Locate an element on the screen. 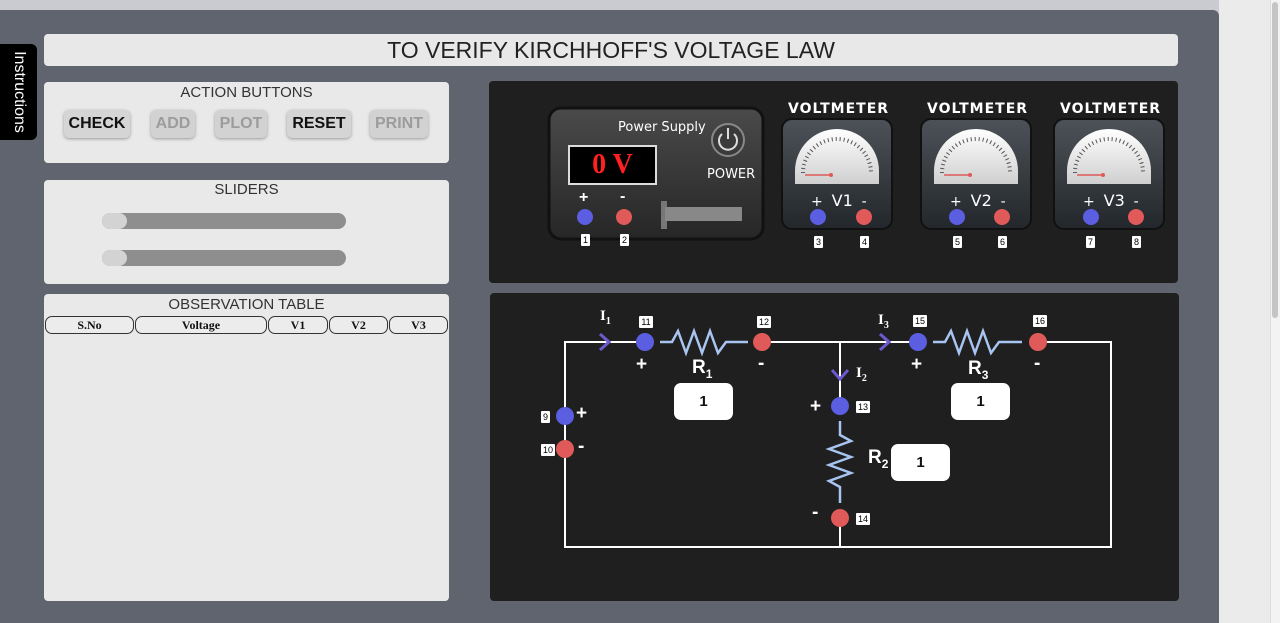 The height and width of the screenshot is (623, 1280). node-15-terminal is located at coordinates (918, 342).